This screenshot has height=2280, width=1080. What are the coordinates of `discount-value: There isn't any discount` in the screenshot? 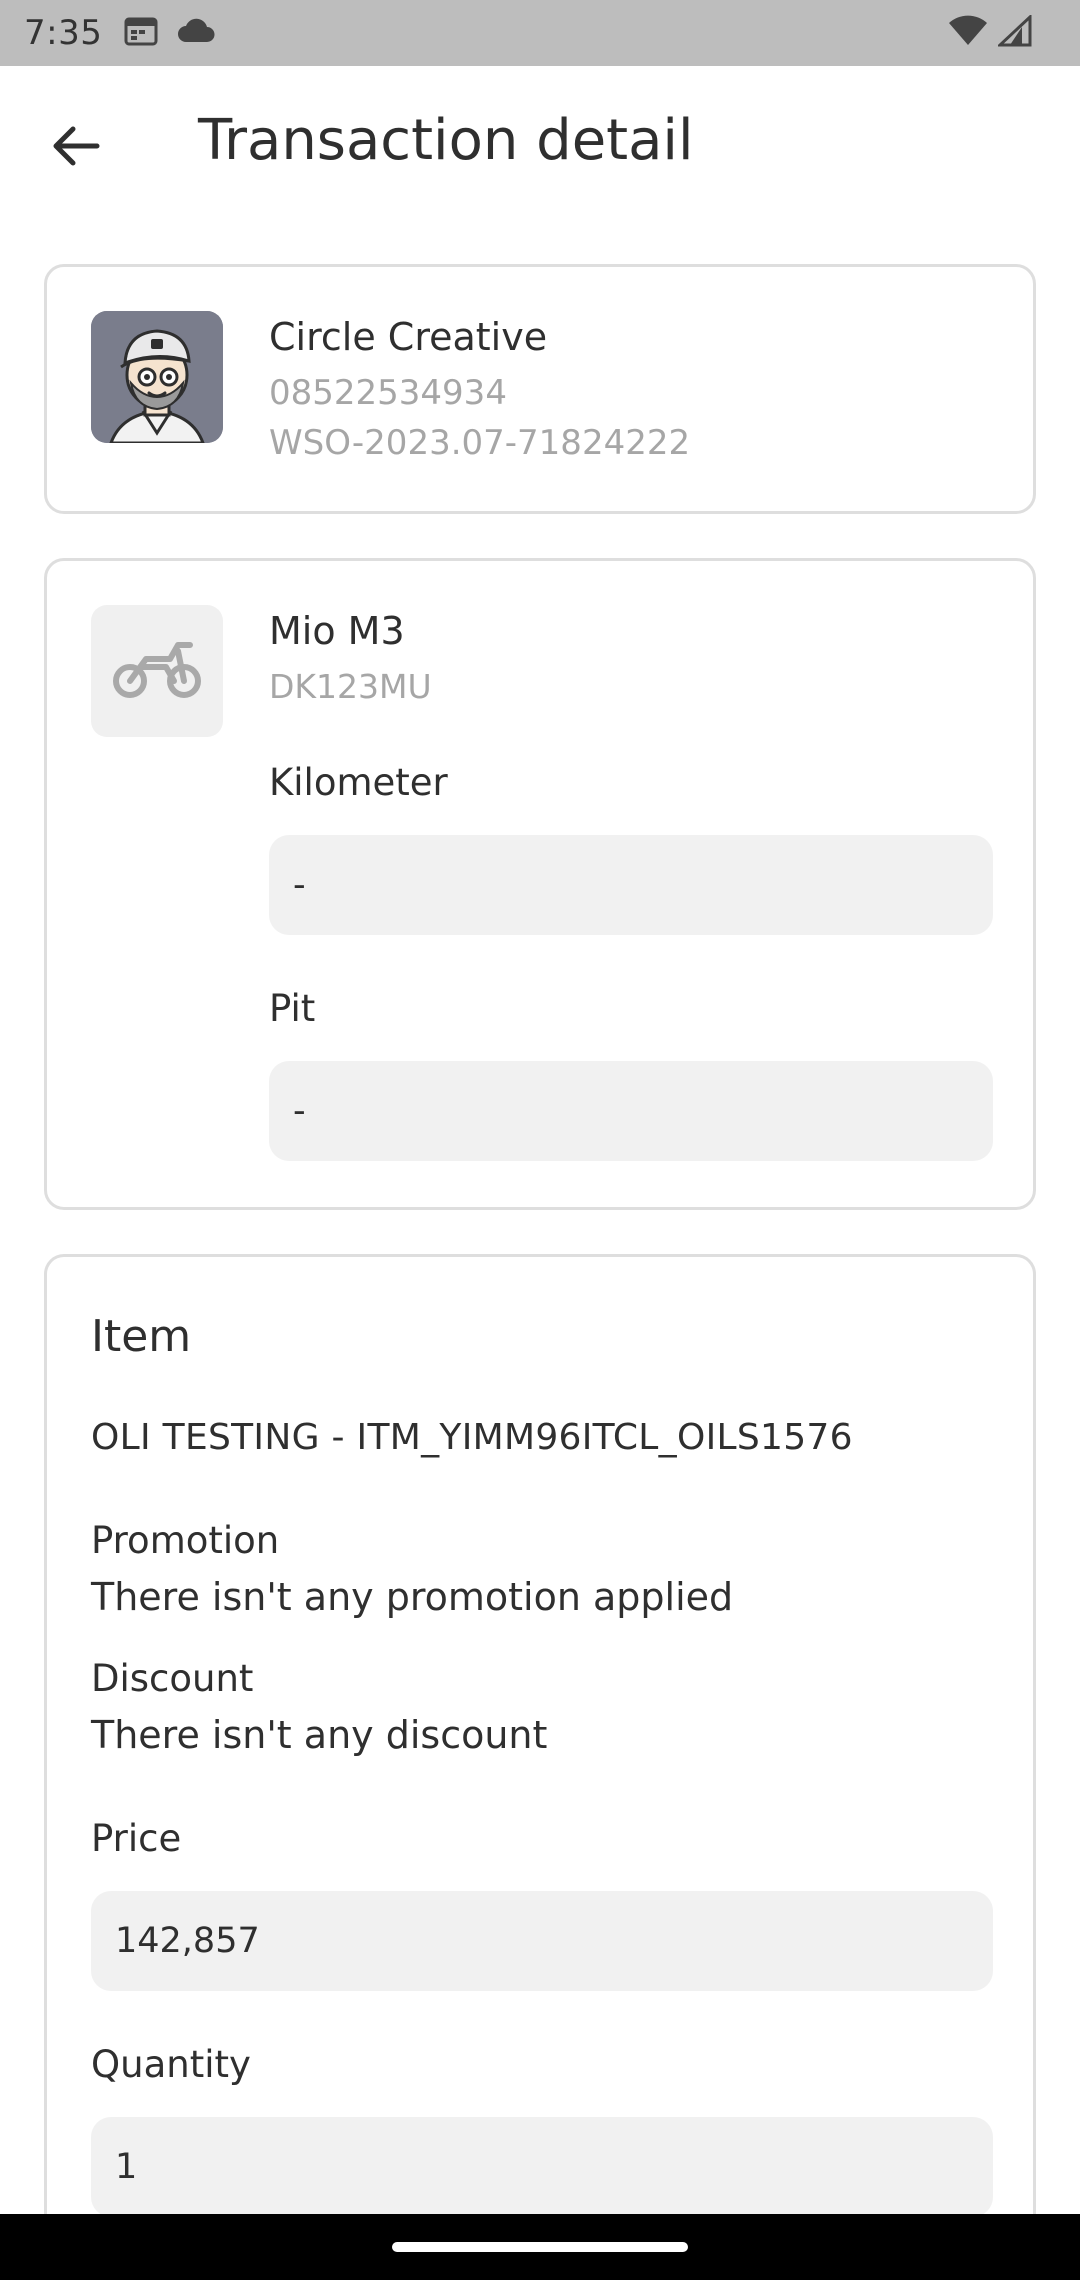 It's located at (319, 1735).